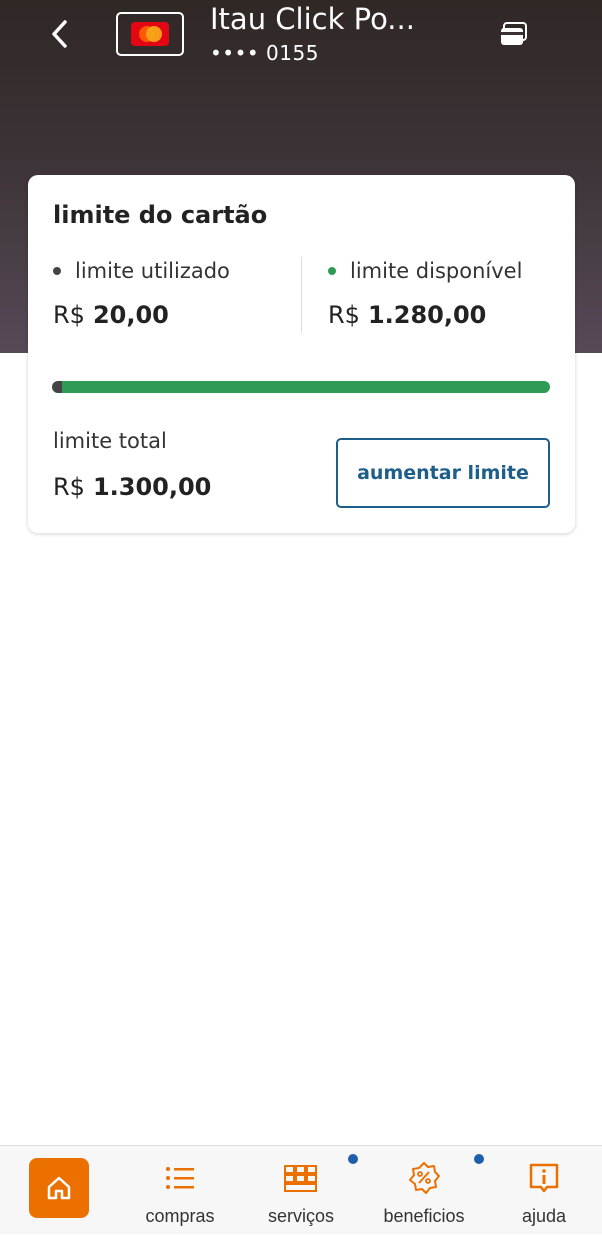 This screenshot has width=602, height=1235. What do you see at coordinates (443, 473) in the screenshot?
I see `increase-limit-button: aumentar limite` at bounding box center [443, 473].